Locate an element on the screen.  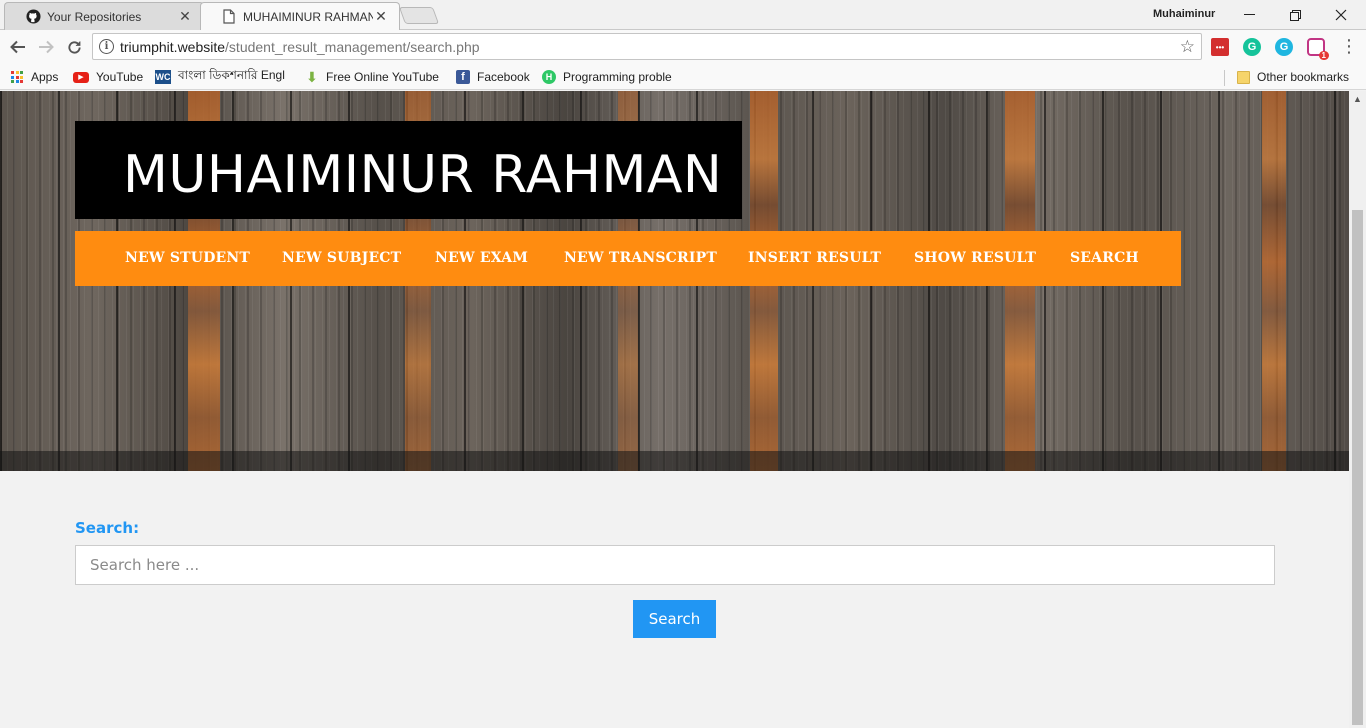
bookmark-apps: Apps is located at coordinates (34, 77).